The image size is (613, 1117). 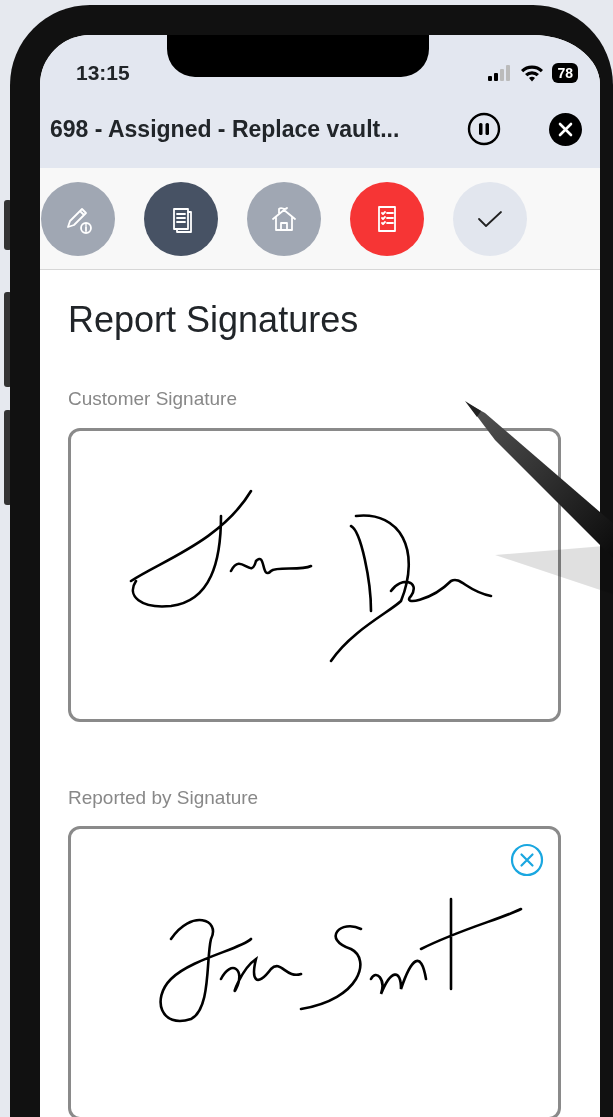 I want to click on pause-icon, so click(x=484, y=129).